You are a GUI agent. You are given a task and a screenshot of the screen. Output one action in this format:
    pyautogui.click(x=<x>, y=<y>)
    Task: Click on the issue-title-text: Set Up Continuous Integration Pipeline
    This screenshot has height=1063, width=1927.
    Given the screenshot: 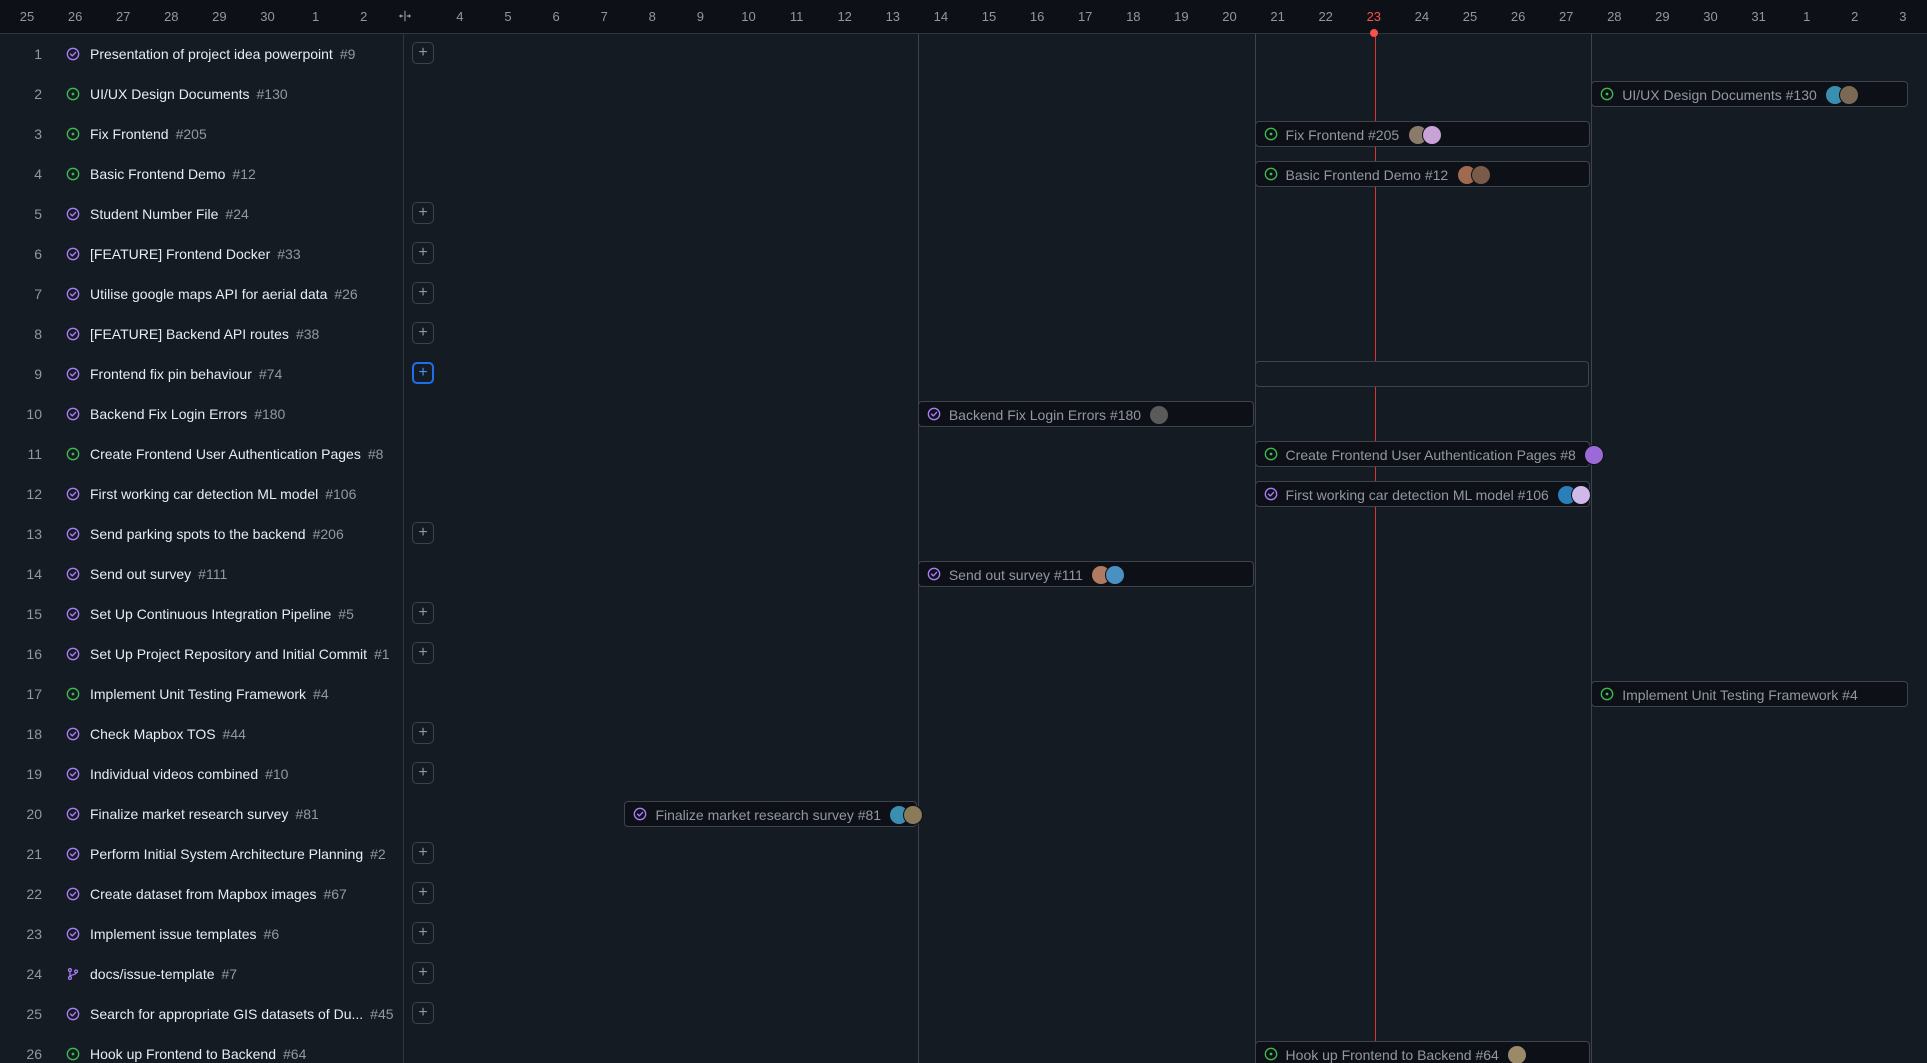 What is the action you would take?
    pyautogui.click(x=210, y=614)
    